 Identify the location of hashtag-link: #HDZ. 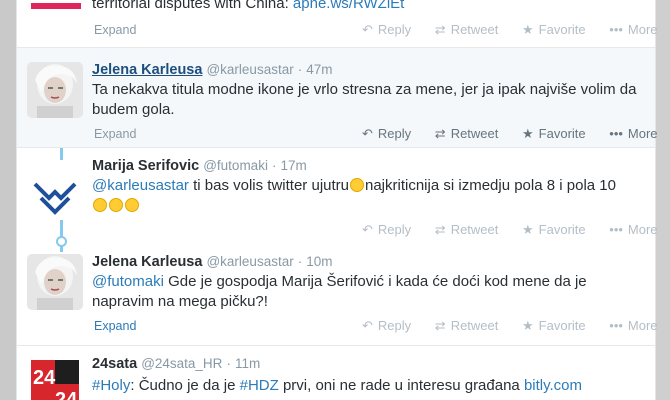
(259, 385).